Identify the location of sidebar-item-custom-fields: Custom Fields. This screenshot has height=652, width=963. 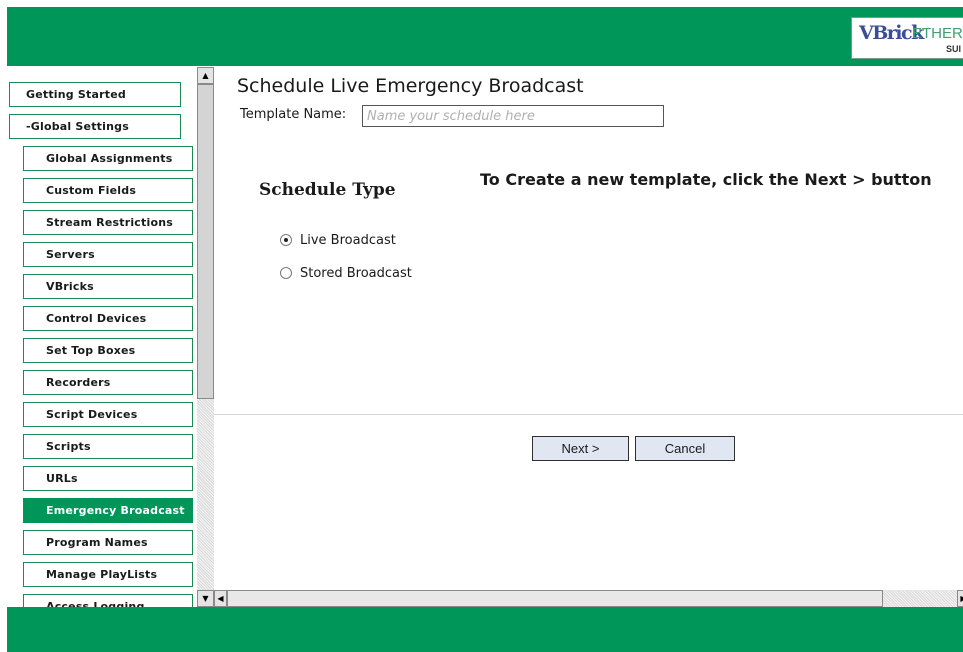
(108, 190).